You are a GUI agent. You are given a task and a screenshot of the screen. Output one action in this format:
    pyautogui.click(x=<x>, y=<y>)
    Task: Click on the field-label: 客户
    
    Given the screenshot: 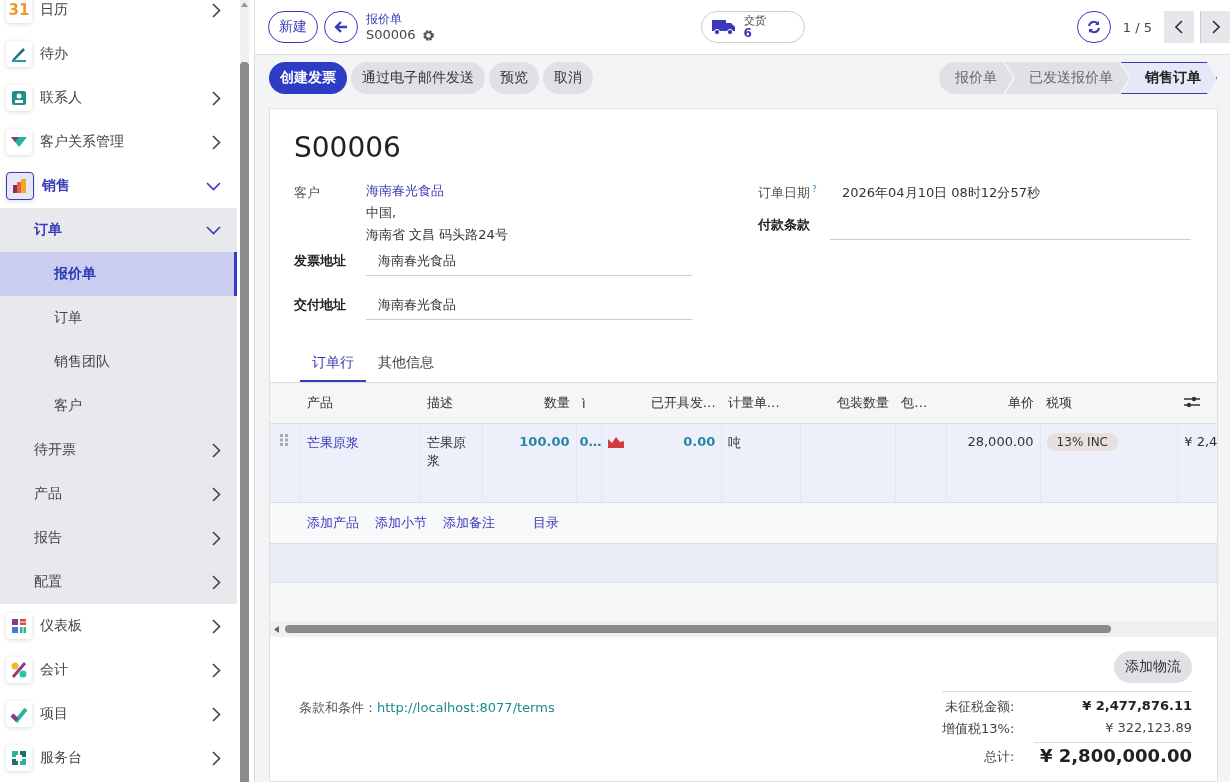 What is the action you would take?
    pyautogui.click(x=307, y=193)
    